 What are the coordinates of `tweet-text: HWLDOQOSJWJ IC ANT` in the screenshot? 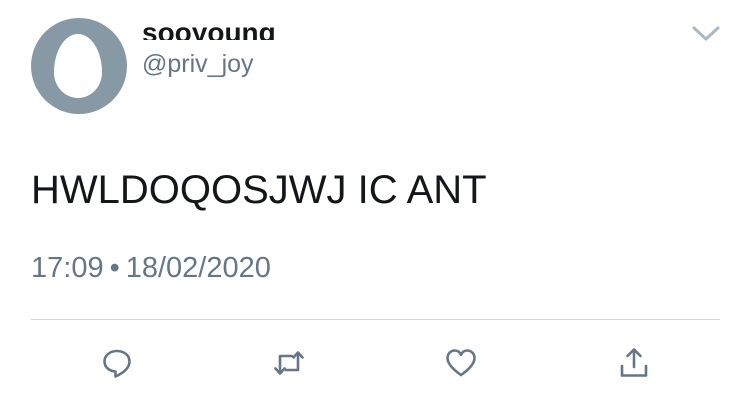 It's located at (259, 190).